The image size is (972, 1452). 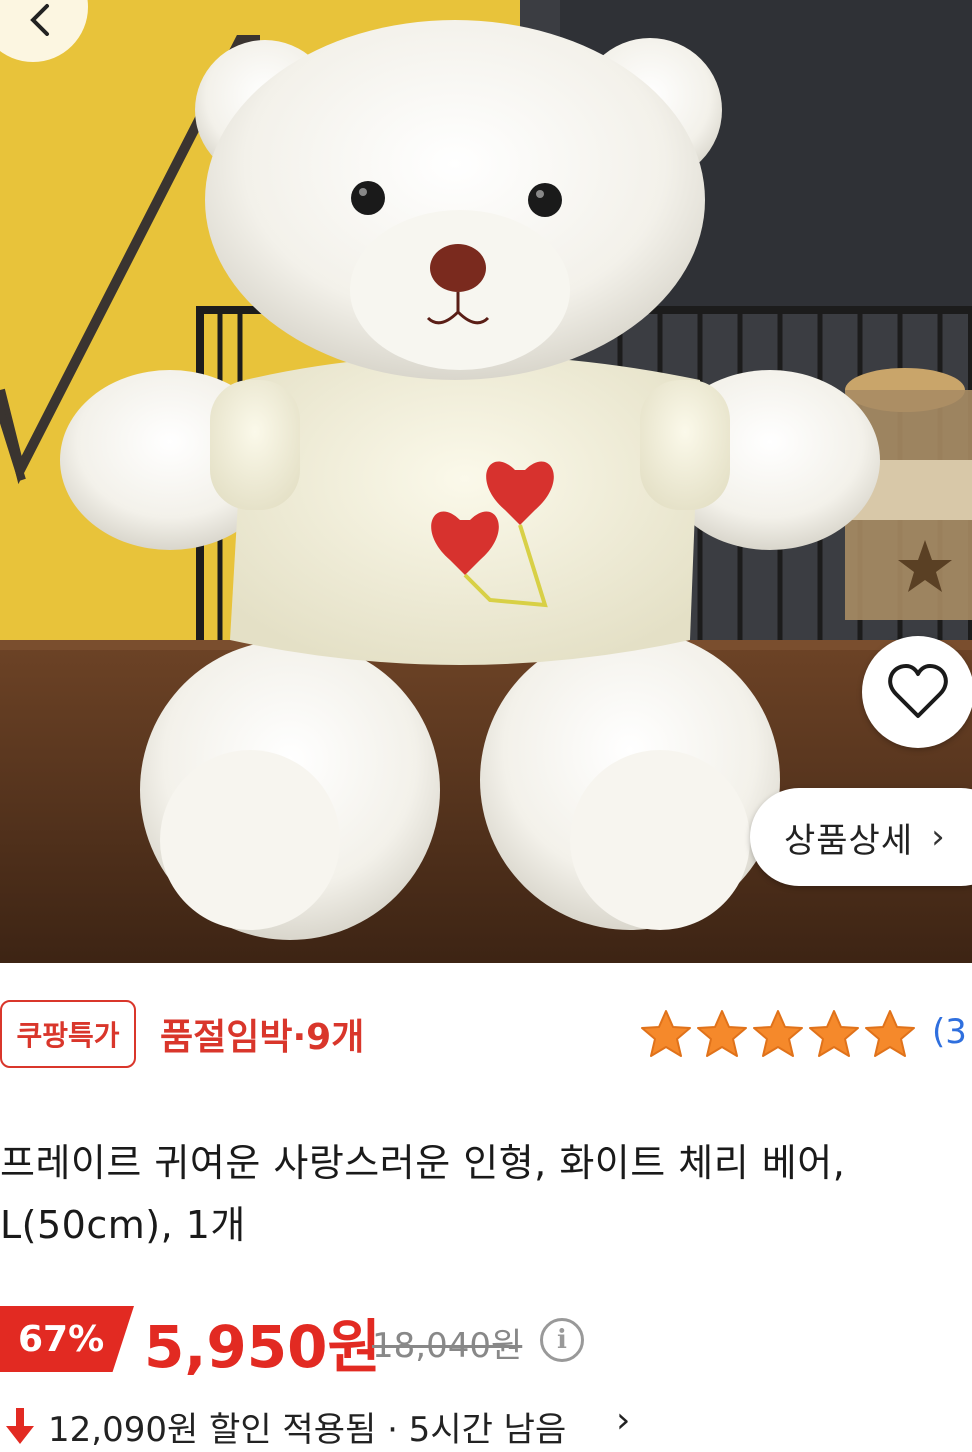 What do you see at coordinates (68, 1034) in the screenshot?
I see `promo-badge: 쿠팡특가` at bounding box center [68, 1034].